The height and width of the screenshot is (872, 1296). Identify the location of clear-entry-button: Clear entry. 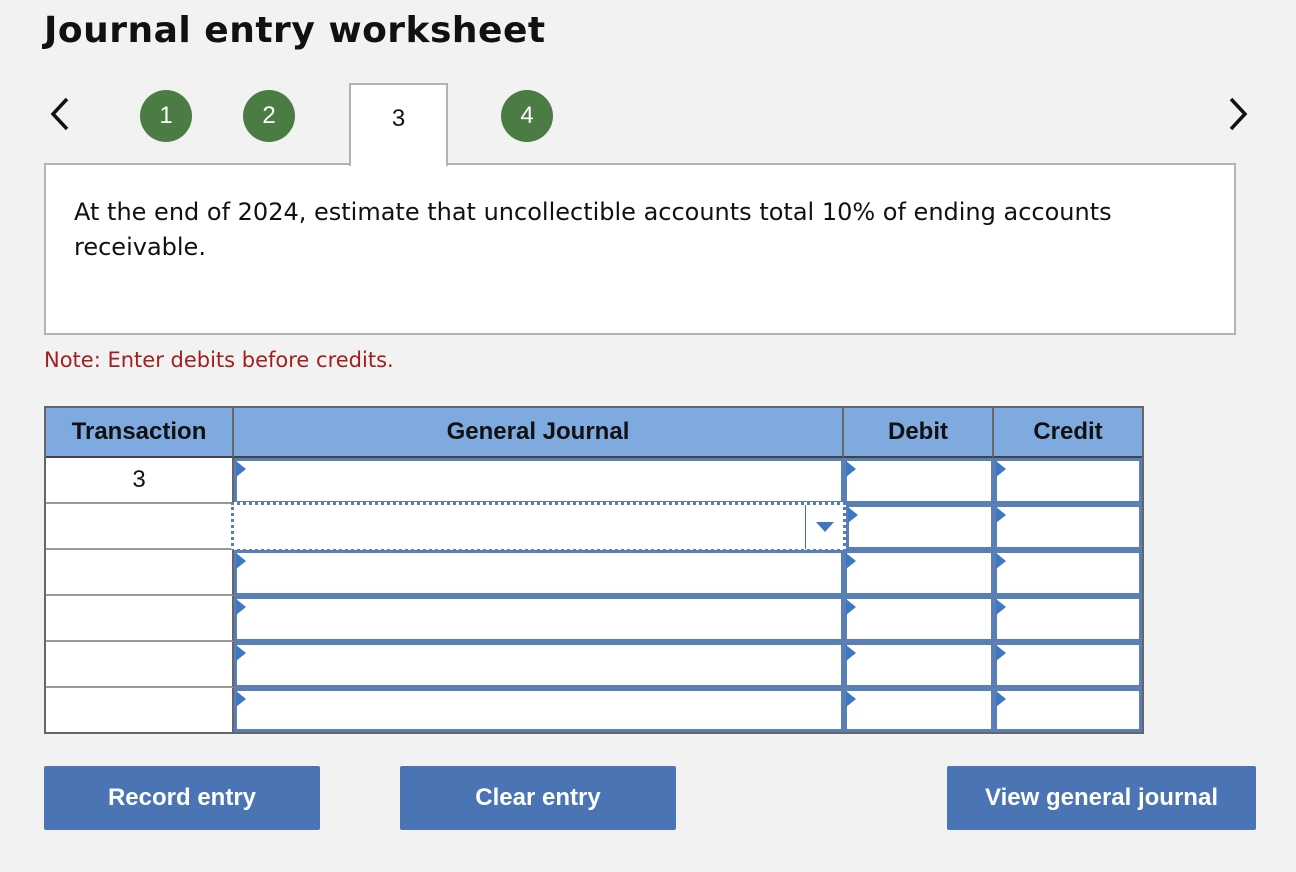
(538, 798).